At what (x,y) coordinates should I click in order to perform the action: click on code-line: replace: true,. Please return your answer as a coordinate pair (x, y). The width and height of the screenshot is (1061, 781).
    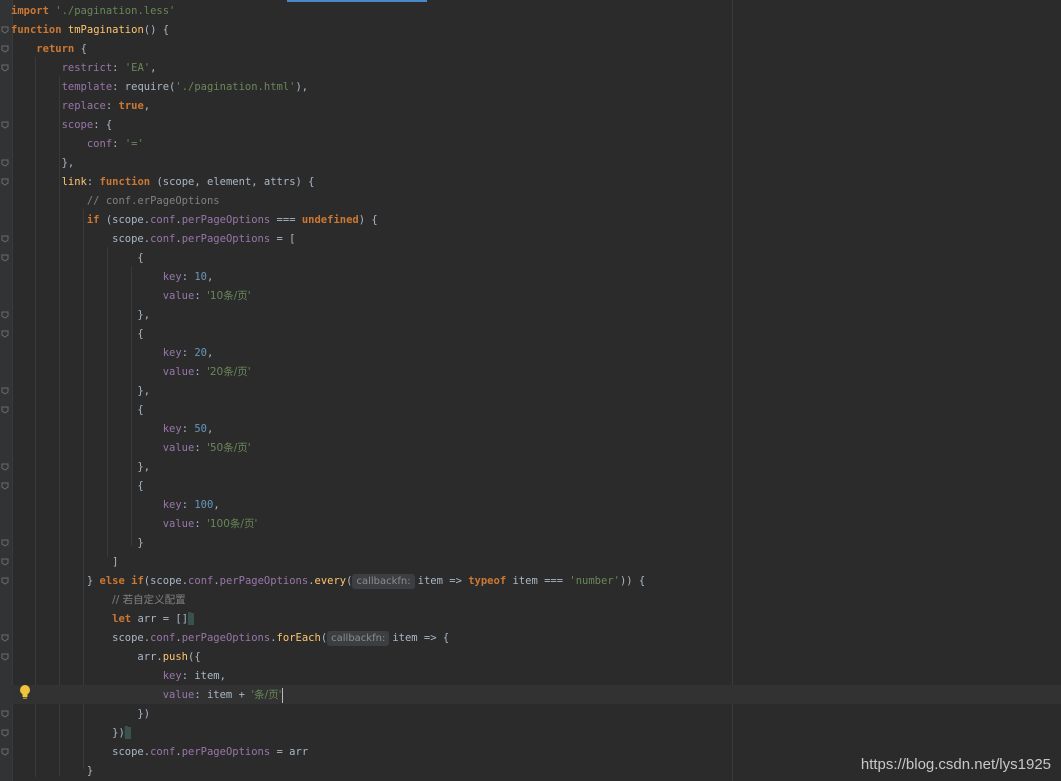
    Looking at the image, I should click on (536, 106).